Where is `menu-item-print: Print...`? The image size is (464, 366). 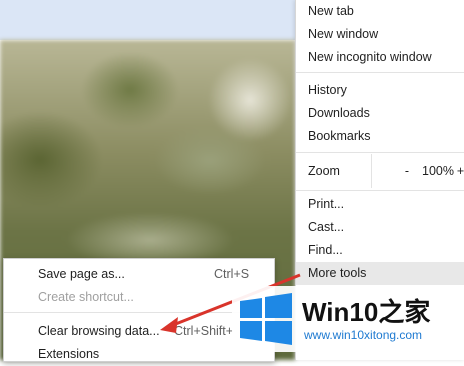 menu-item-print: Print... is located at coordinates (380, 204).